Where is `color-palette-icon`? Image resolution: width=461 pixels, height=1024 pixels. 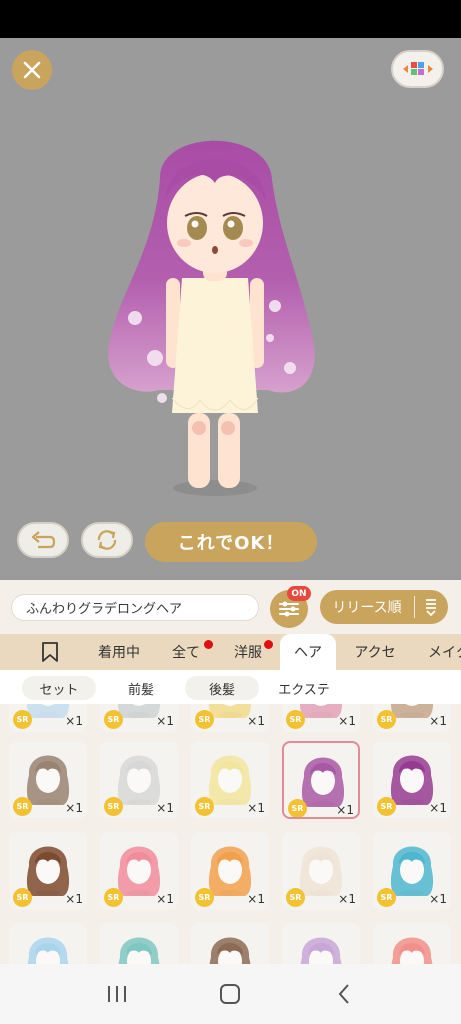
color-palette-icon is located at coordinates (417, 68).